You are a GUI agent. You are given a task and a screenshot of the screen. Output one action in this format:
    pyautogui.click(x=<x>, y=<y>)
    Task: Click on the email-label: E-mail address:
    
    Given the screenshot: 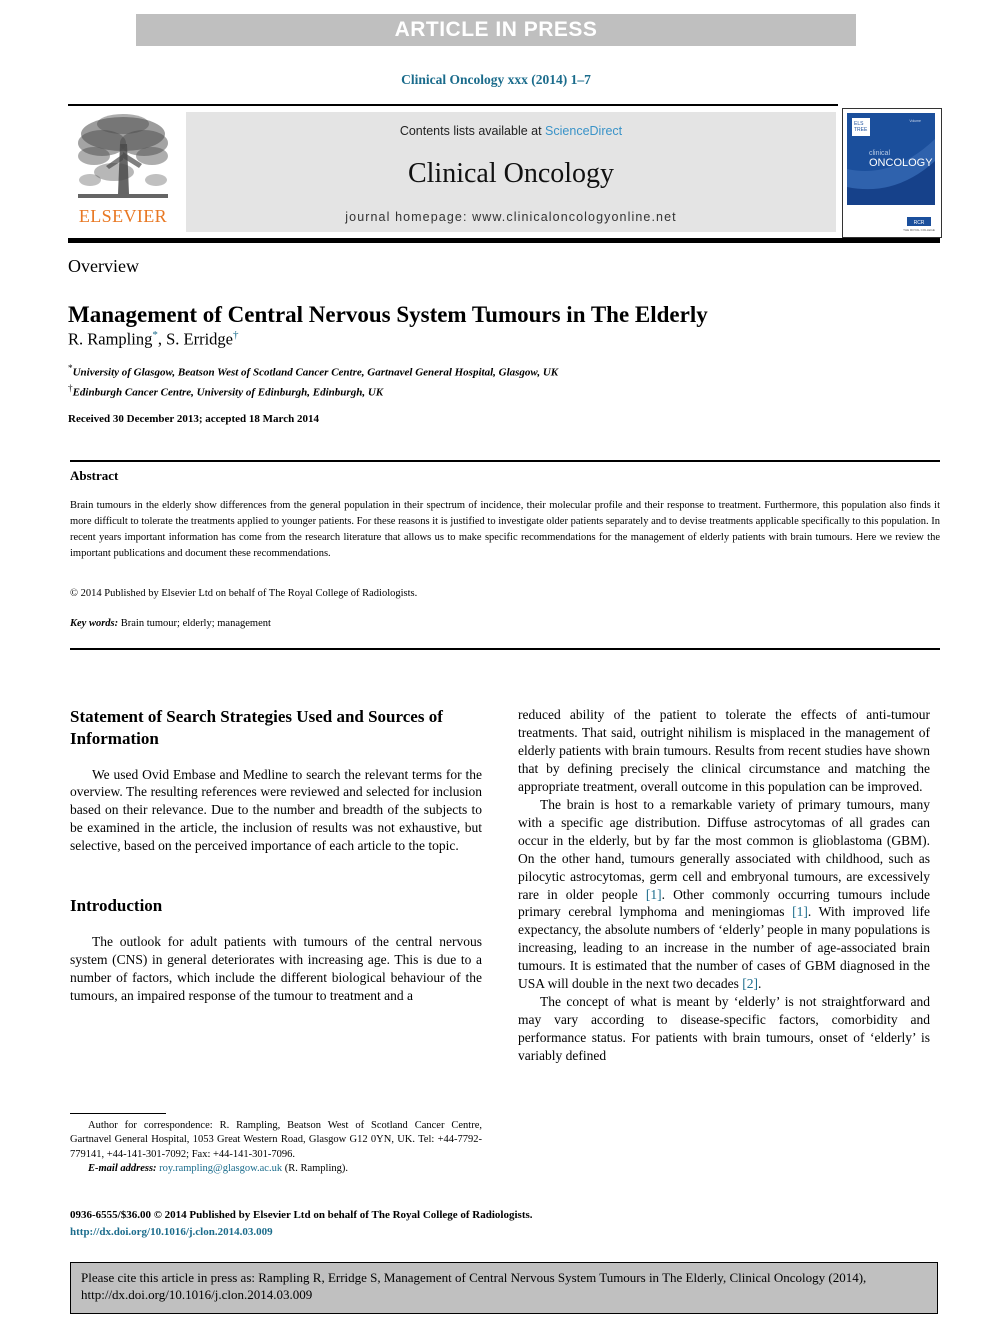 What is the action you would take?
    pyautogui.click(x=122, y=1169)
    